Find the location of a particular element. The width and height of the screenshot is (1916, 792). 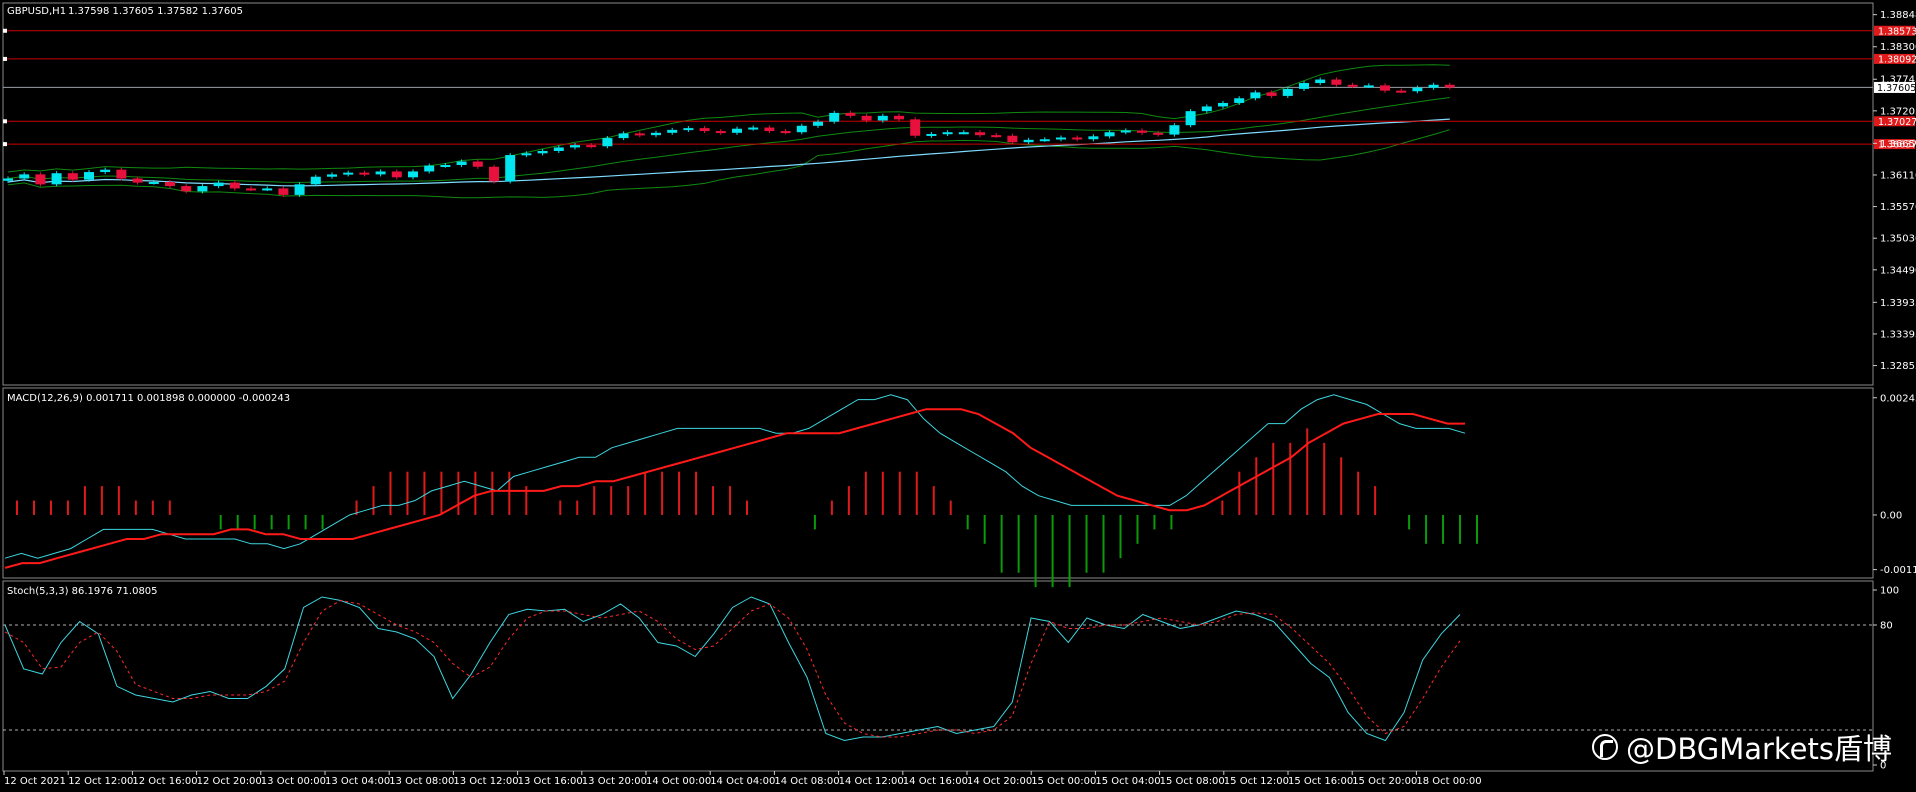

price-axis-label: 1.36110 is located at coordinates (1898, 175).